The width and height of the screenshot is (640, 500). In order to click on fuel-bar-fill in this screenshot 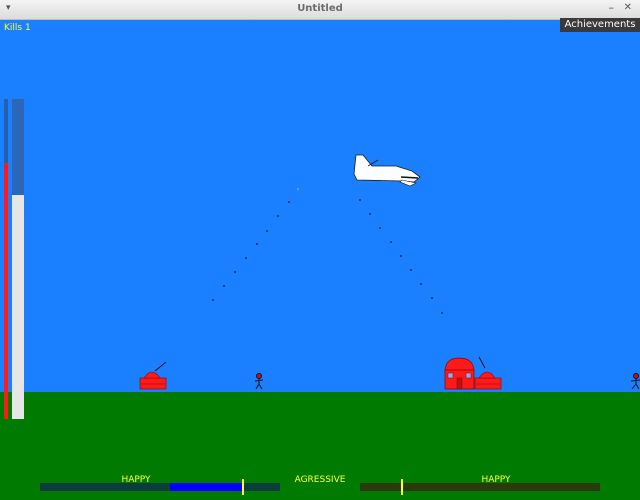, I will do `click(18, 307)`.